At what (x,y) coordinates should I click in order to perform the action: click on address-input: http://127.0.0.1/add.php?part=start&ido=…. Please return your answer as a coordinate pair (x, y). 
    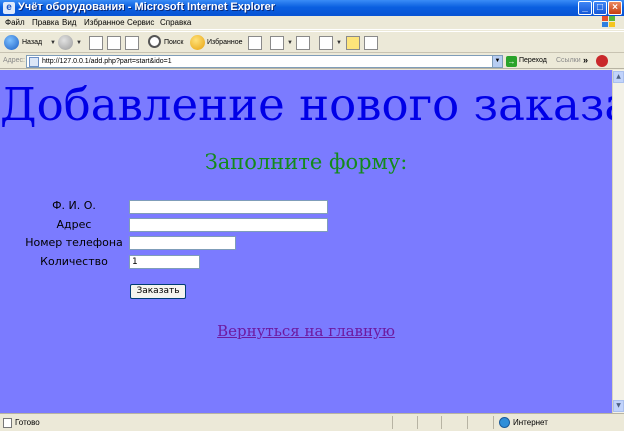
    Looking at the image, I should click on (264, 61).